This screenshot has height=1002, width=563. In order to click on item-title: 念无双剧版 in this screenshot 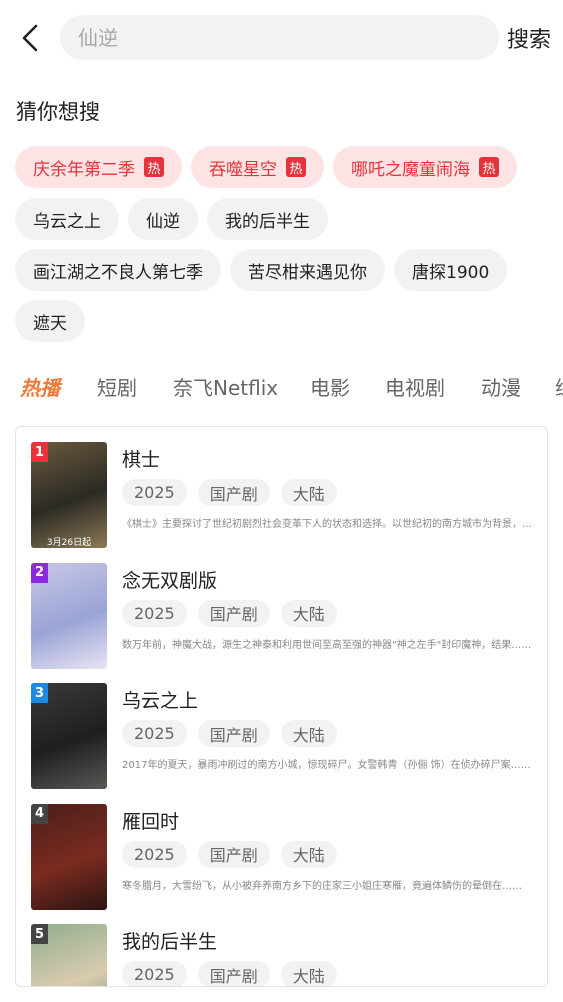, I will do `click(169, 579)`.